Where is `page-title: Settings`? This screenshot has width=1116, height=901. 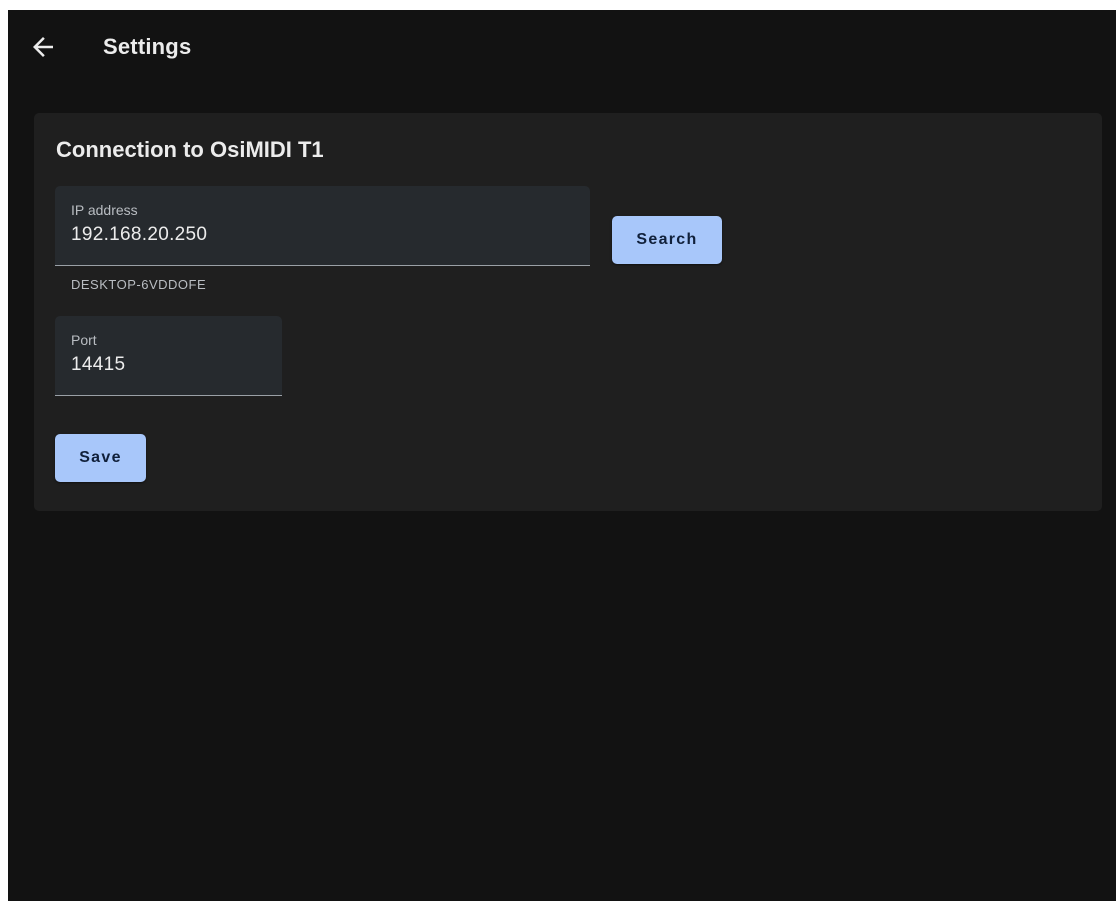 page-title: Settings is located at coordinates (147, 46).